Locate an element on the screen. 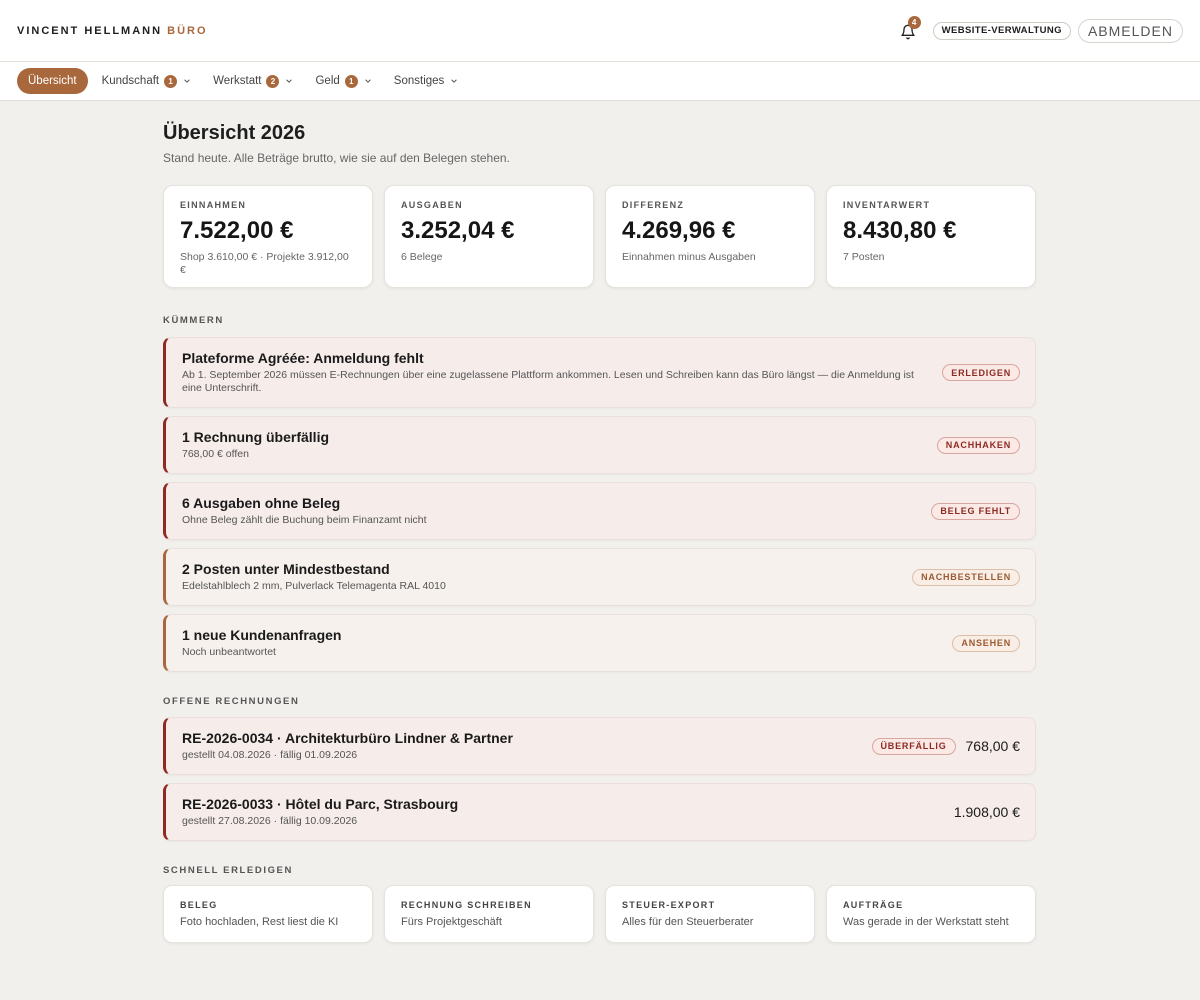 This screenshot has height=1000, width=1200. invoice-amount: 1.908,00 € is located at coordinates (986, 812).